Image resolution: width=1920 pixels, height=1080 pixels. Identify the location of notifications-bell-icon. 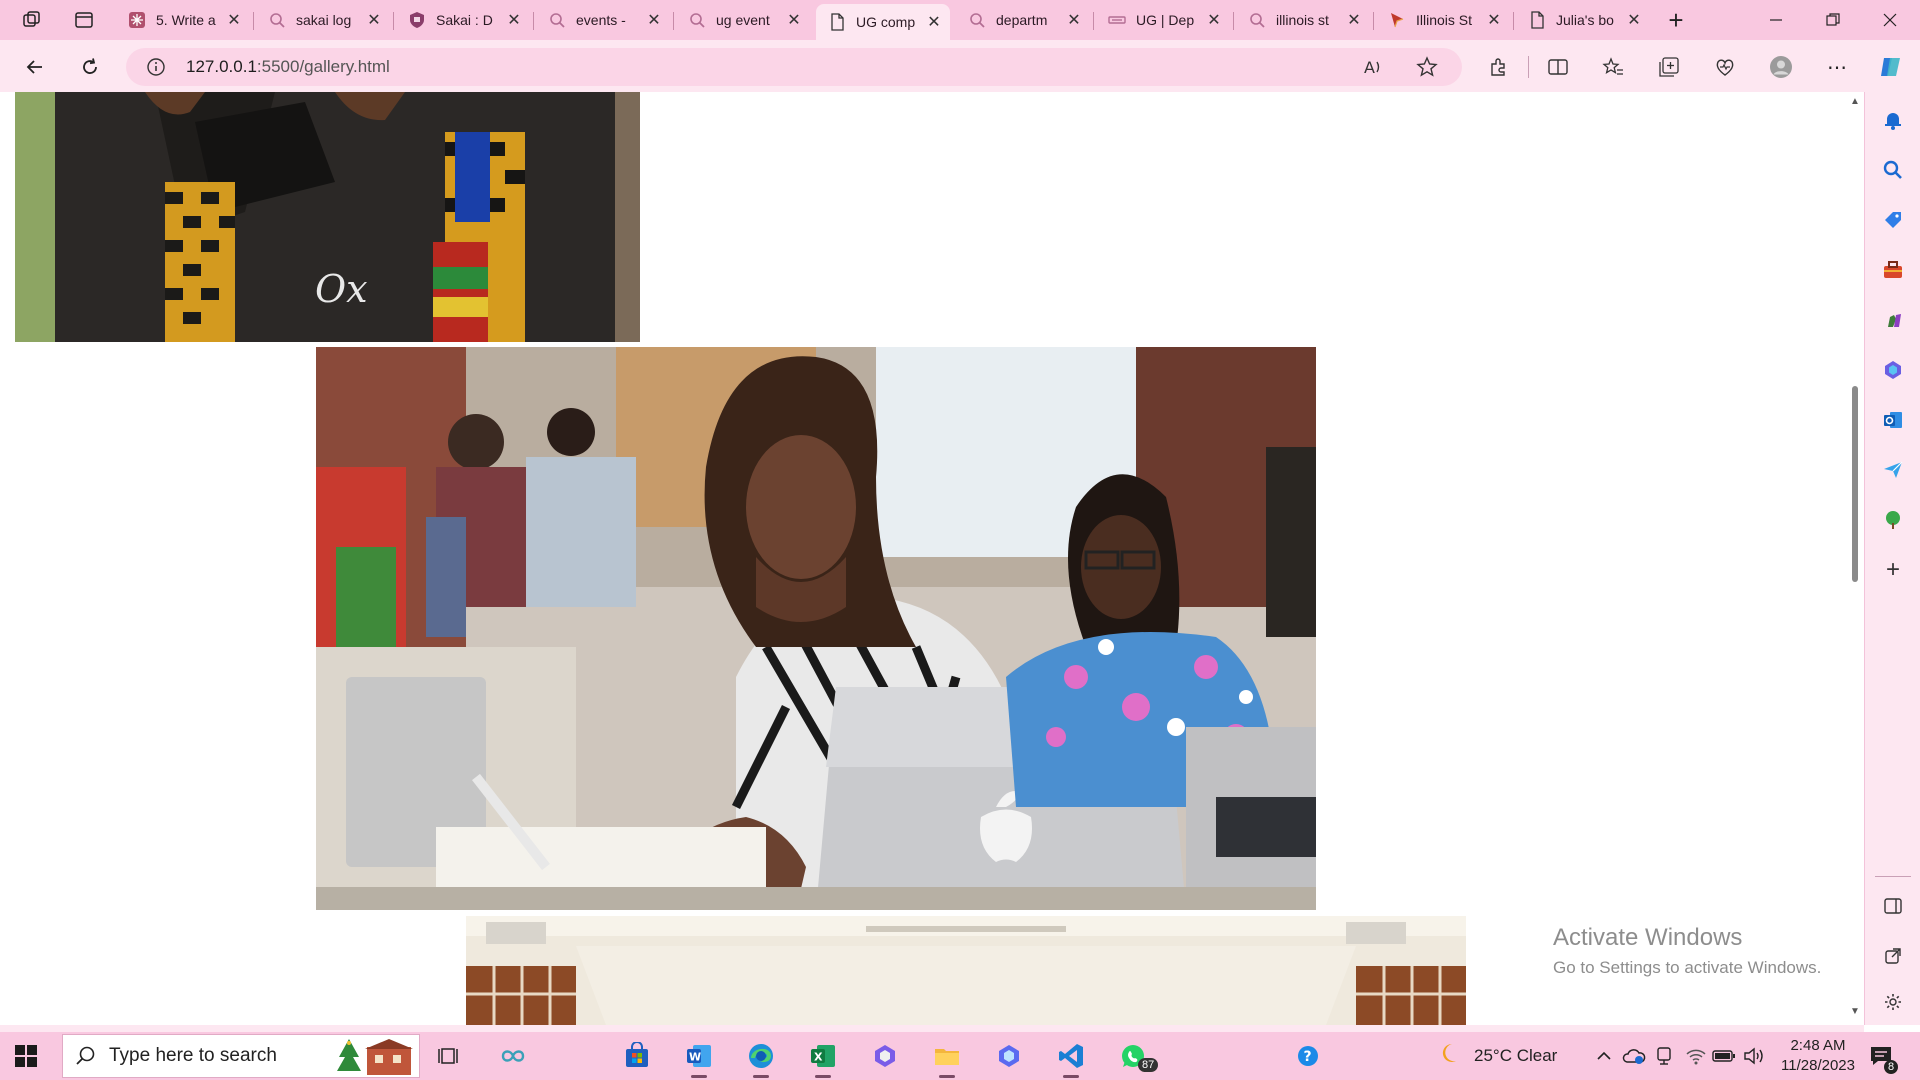
(1893, 120).